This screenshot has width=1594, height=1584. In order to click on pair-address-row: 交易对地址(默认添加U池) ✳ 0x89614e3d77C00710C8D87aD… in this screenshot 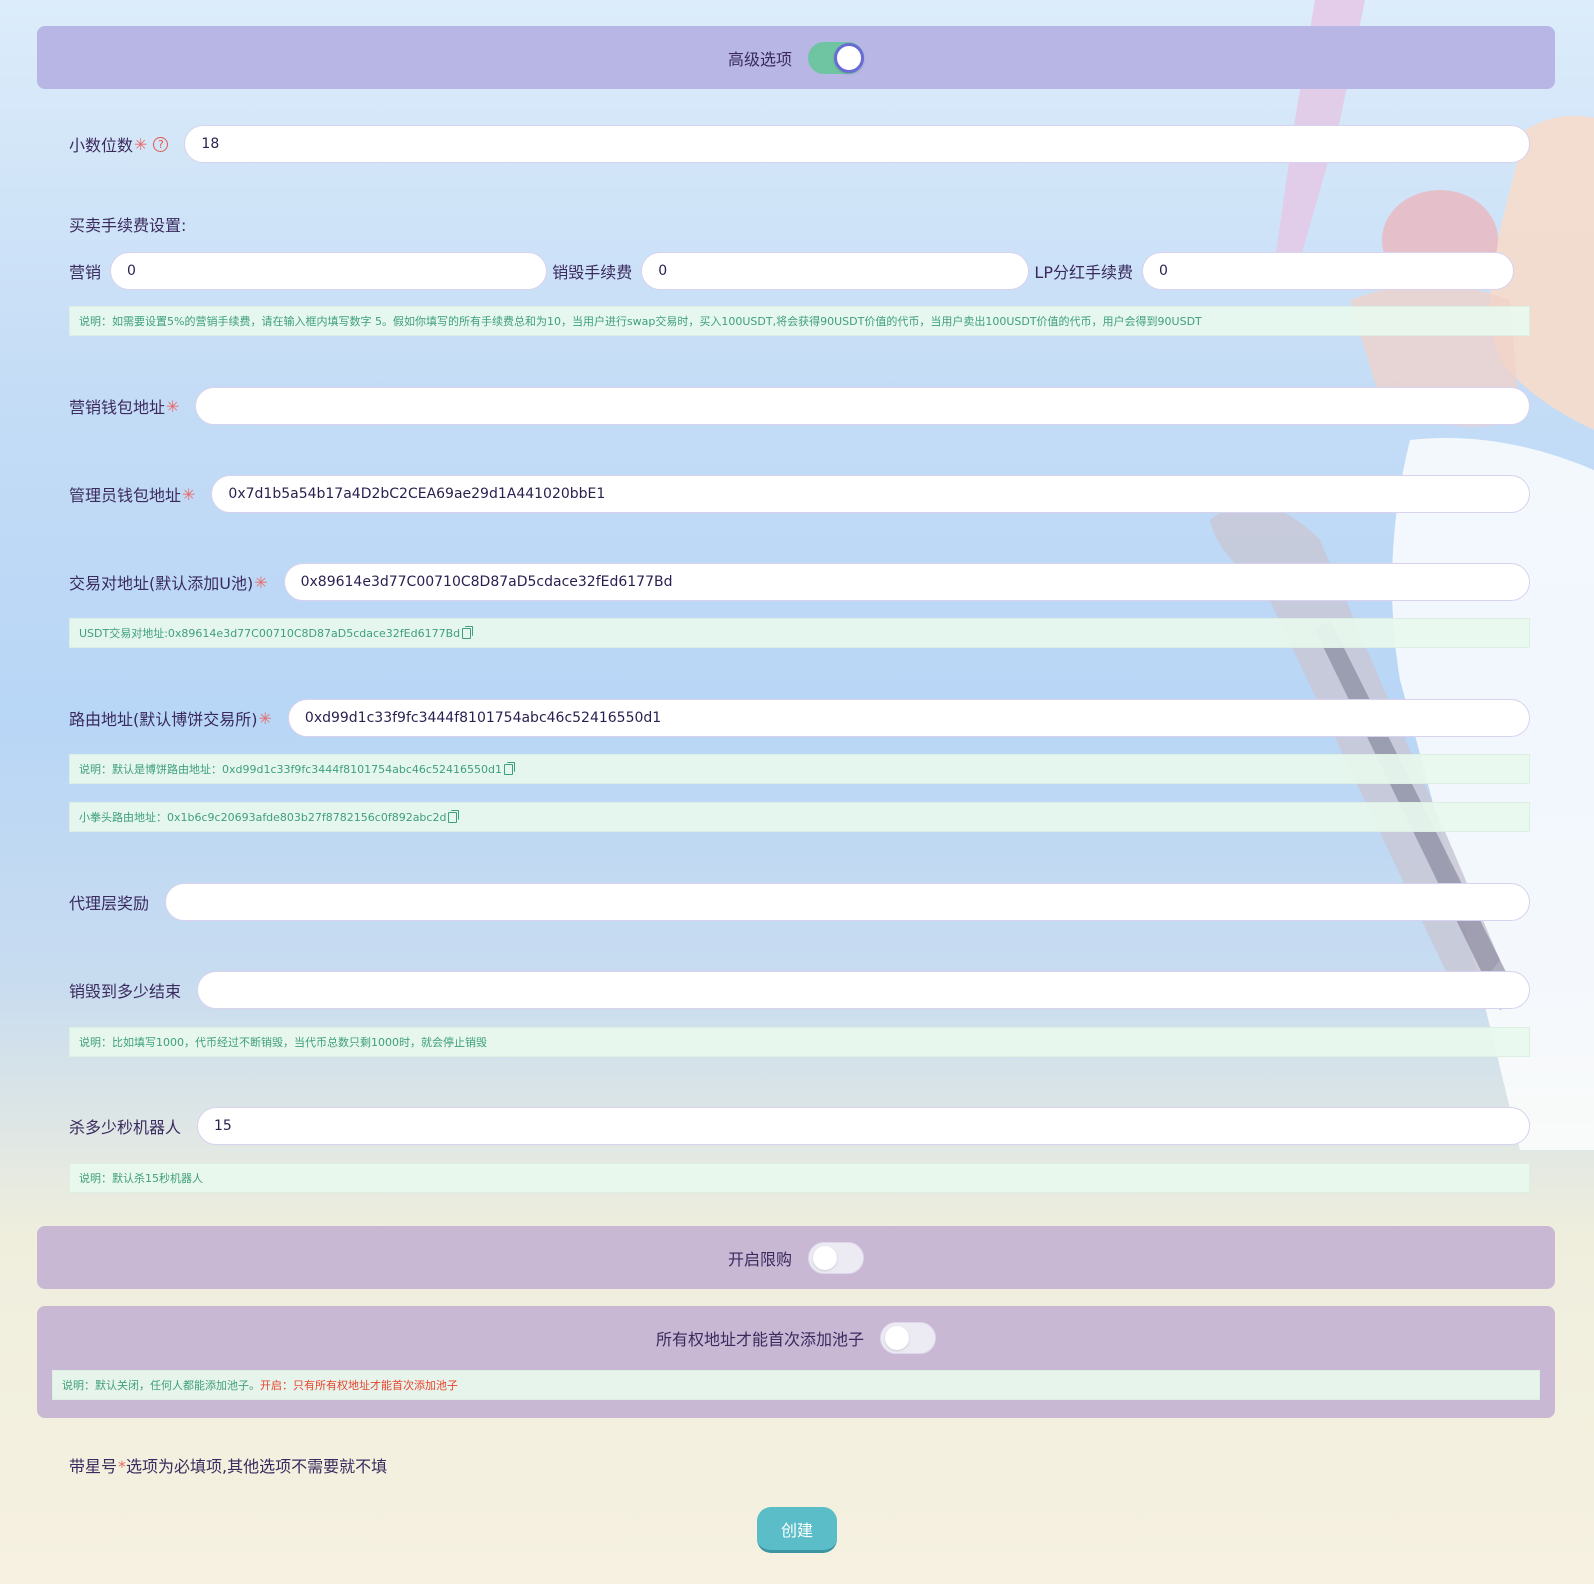, I will do `click(799, 582)`.